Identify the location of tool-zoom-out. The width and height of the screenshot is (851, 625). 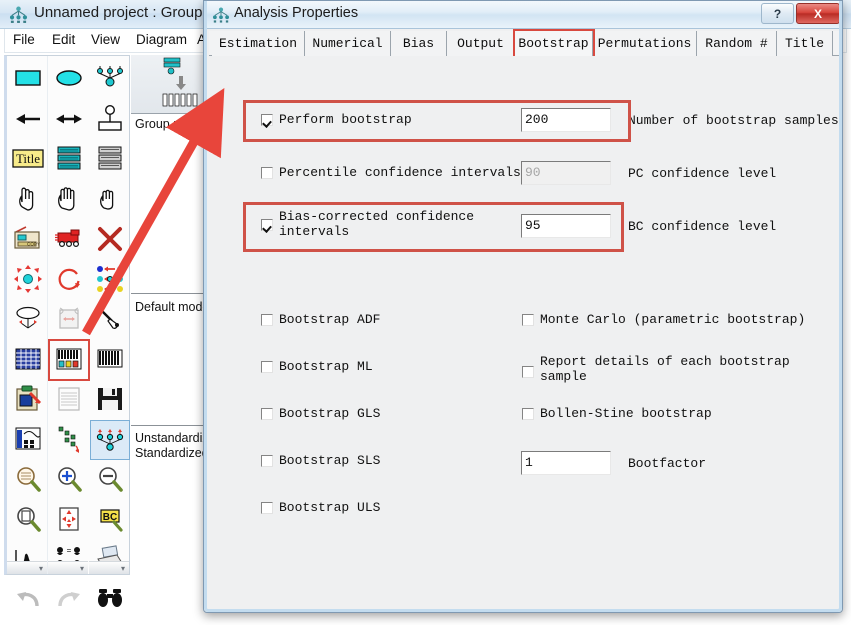
(110, 480).